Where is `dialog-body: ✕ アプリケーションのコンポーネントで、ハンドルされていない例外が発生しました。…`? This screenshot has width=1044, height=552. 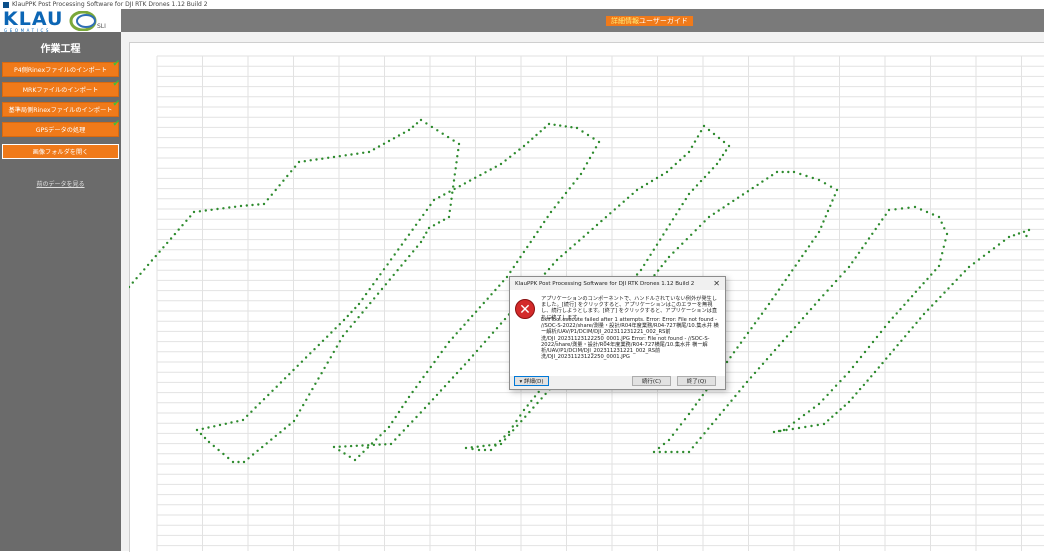
dialog-body: ✕ アプリケーションのコンポーネントで、ハンドルされていない例外が発生しました。… is located at coordinates (617, 333).